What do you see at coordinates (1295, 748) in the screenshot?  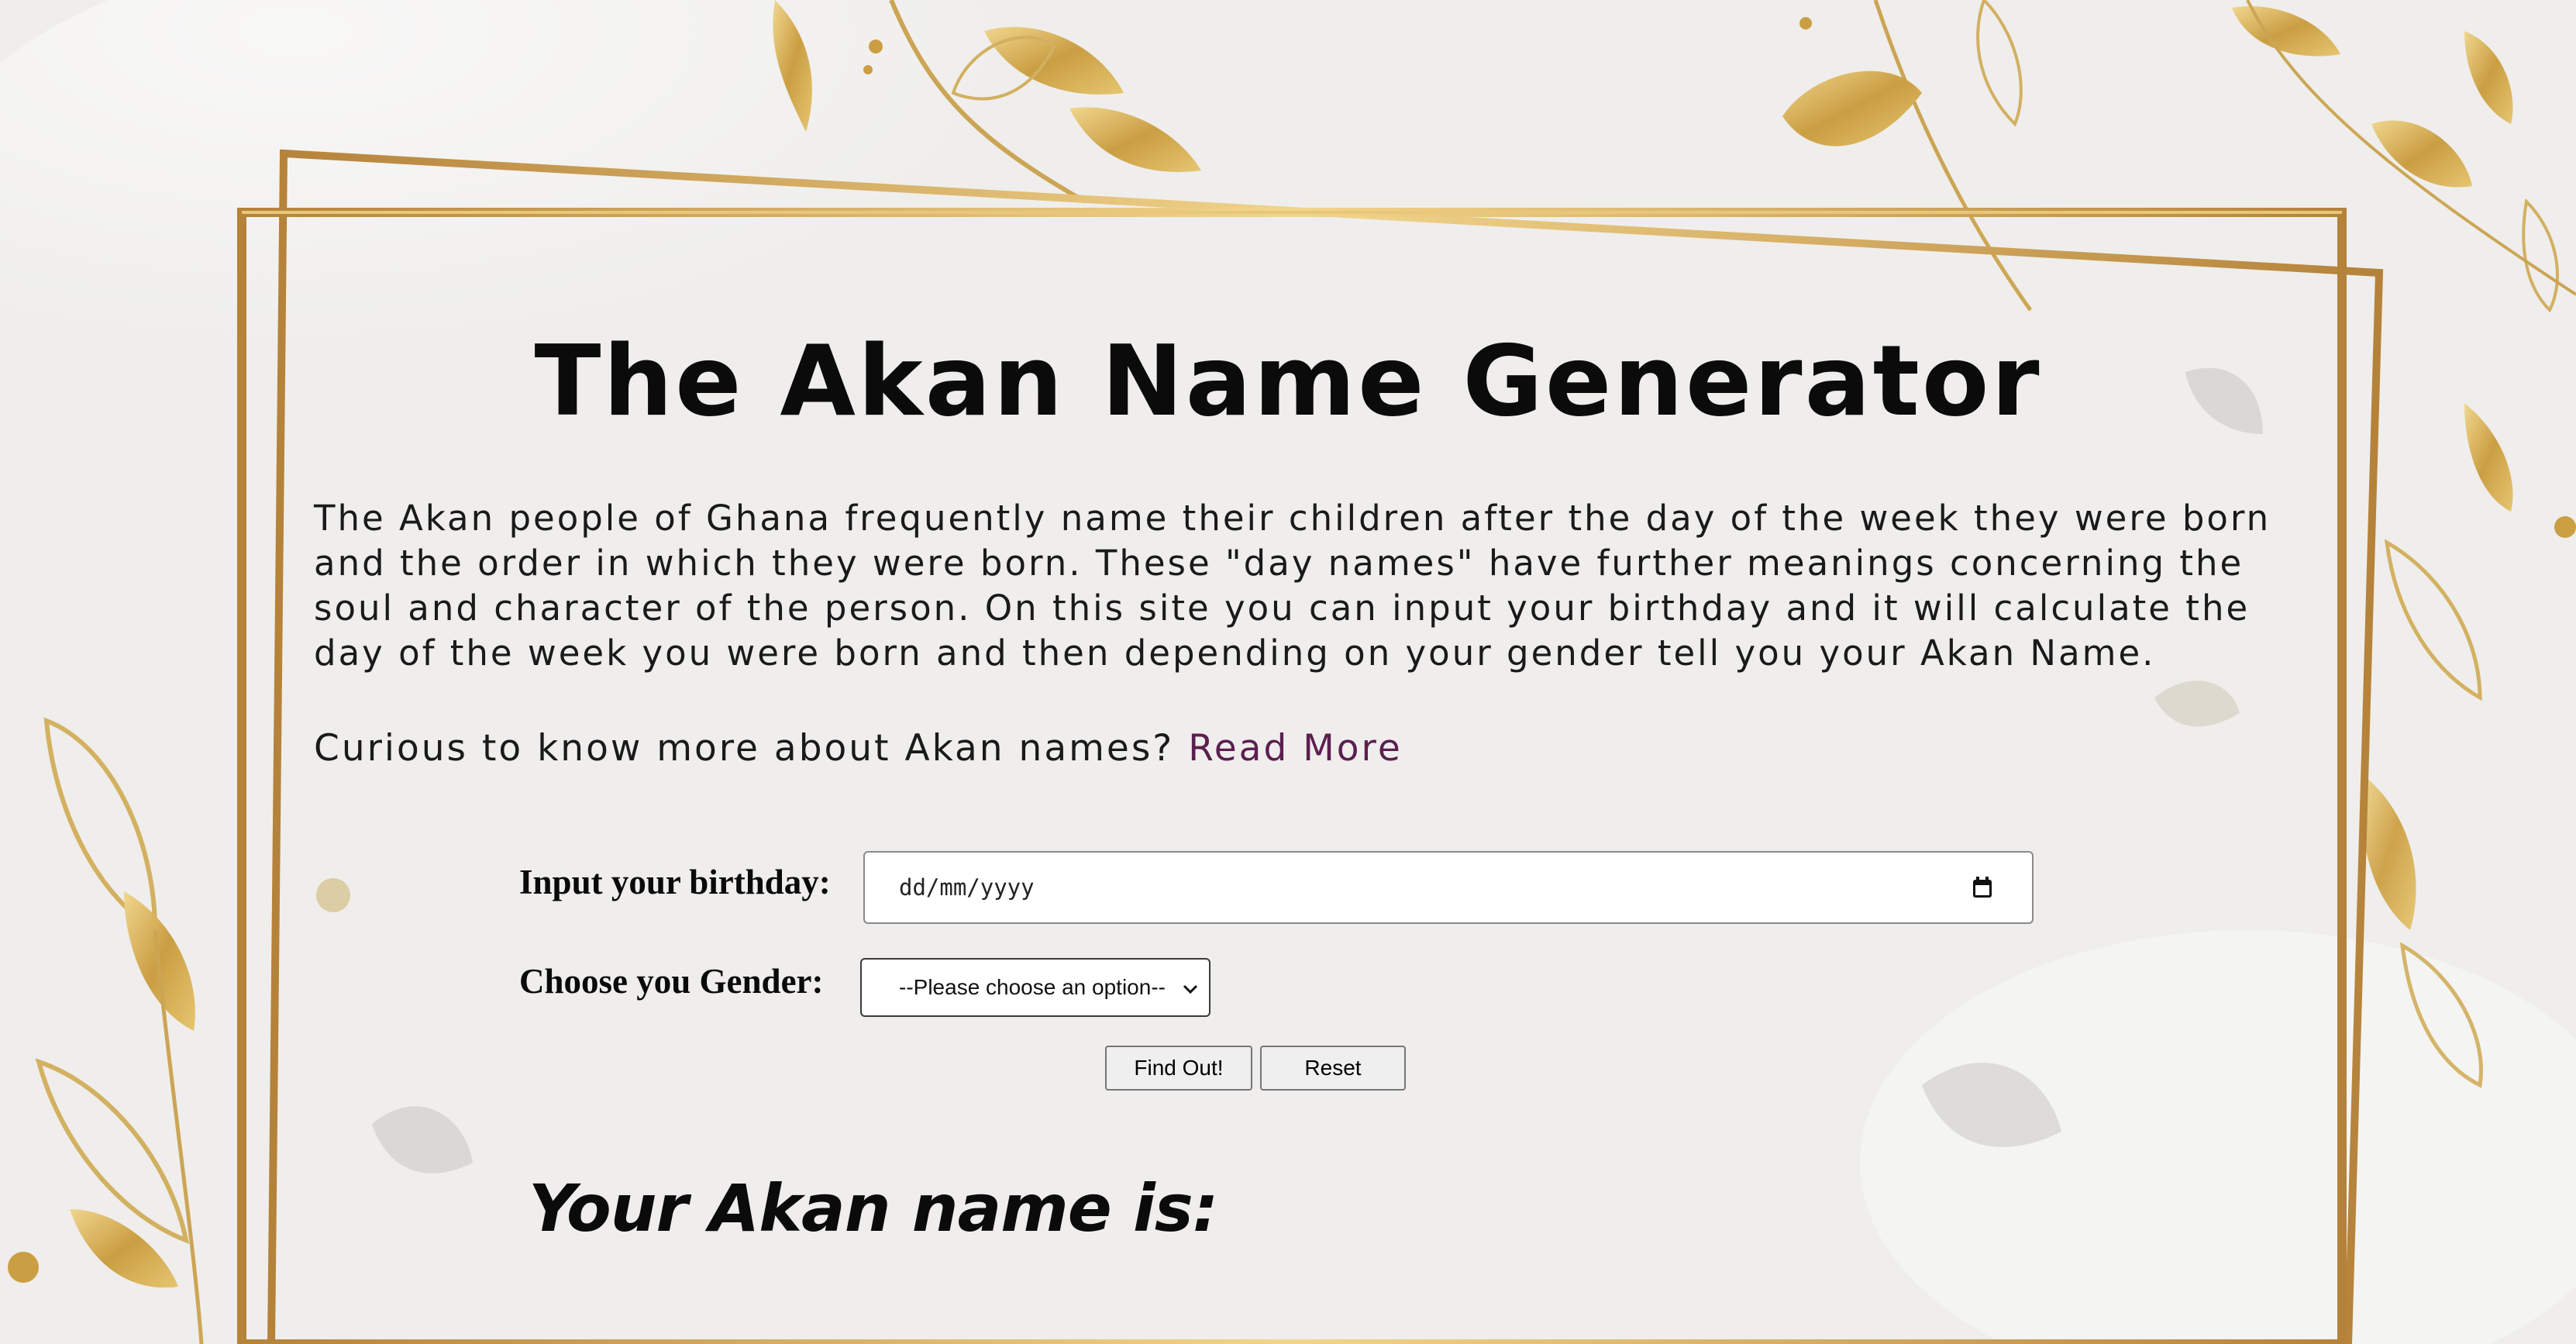 I see `read-more-link: Read More` at bounding box center [1295, 748].